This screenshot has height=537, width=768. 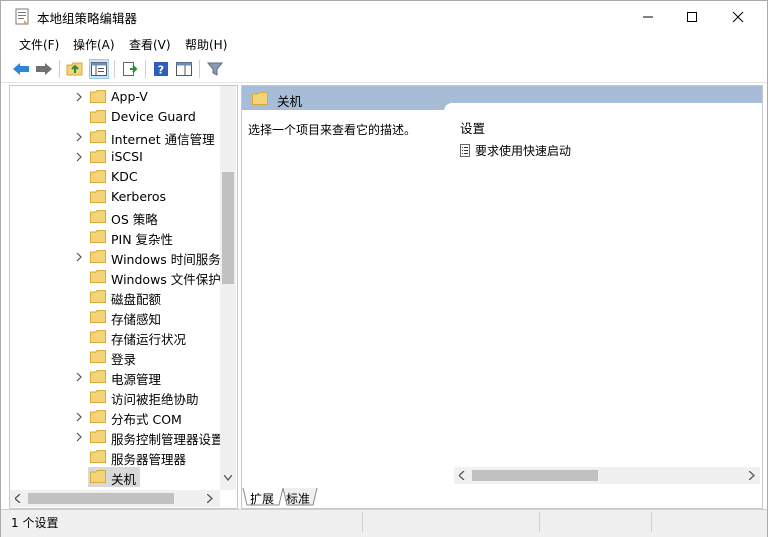 I want to click on details-header-title: 关机, so click(x=290, y=101).